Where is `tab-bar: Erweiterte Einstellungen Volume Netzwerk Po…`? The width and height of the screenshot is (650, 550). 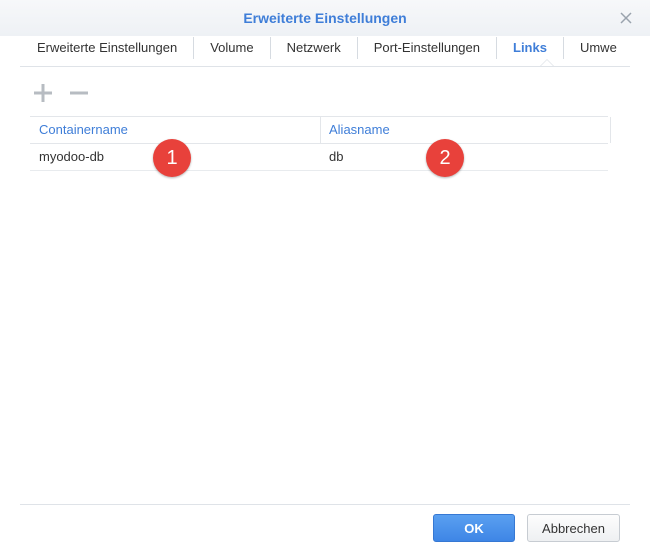
tab-bar: Erweiterte Einstellungen Volume Netzwerk Po… is located at coordinates (325, 51).